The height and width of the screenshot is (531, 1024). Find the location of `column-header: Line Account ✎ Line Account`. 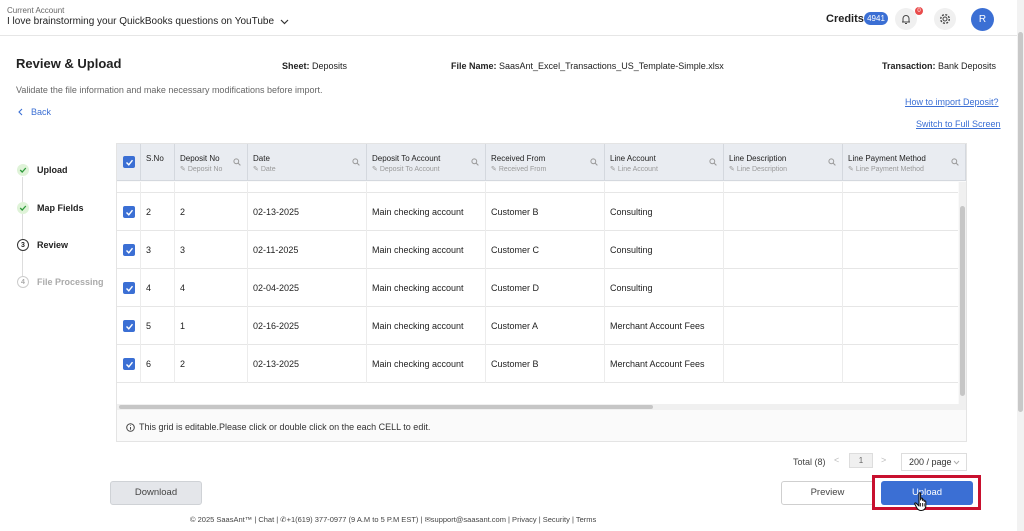

column-header: Line Account ✎ Line Account is located at coordinates (664, 162).